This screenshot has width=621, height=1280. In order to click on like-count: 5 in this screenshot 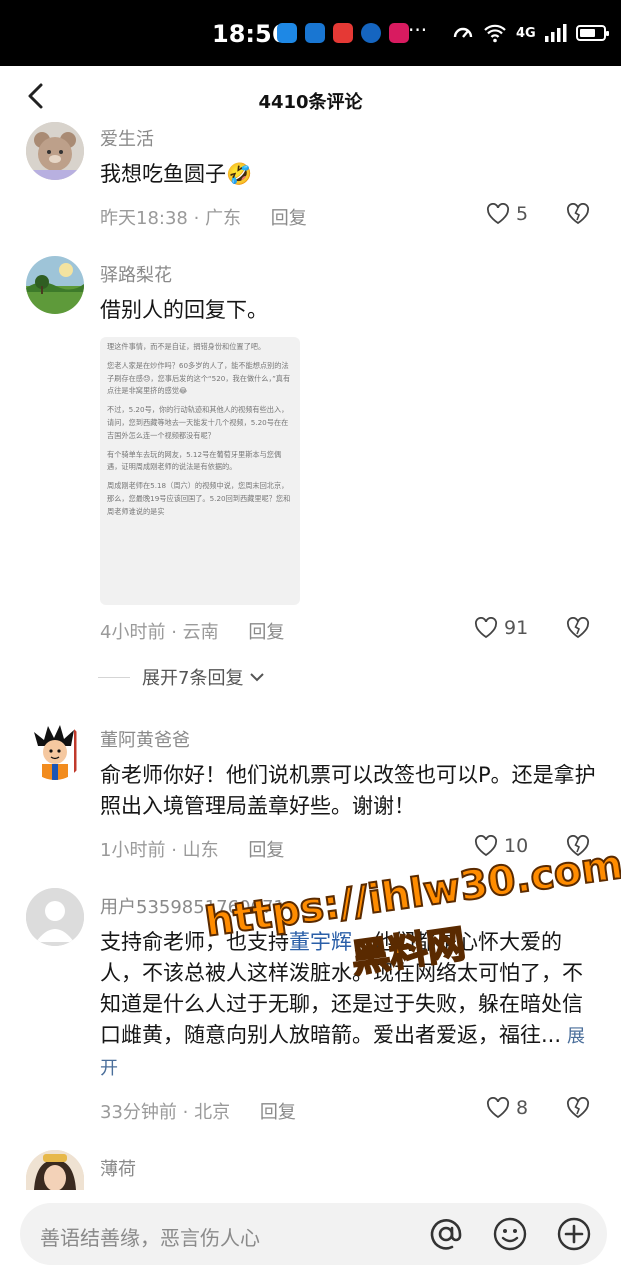, I will do `click(522, 214)`.